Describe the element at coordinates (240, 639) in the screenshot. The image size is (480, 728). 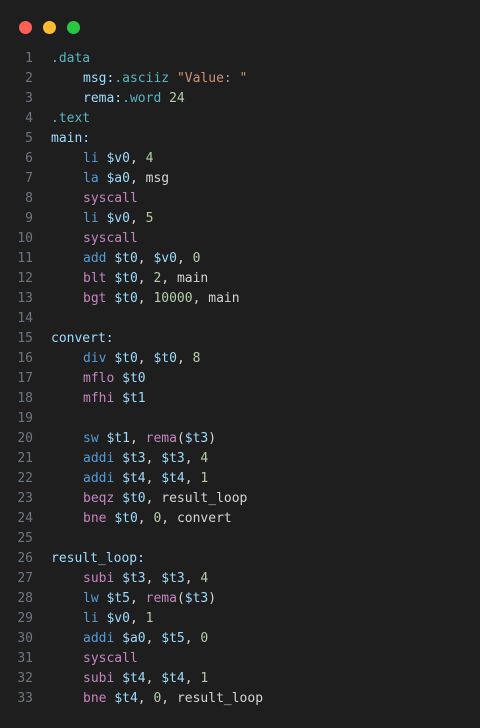
I see `code-line: 30 addi $a0, $t5, 0` at that location.